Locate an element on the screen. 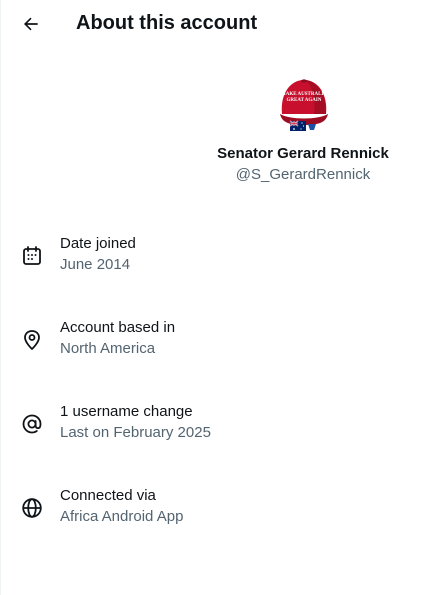 This screenshot has width=431, height=595. detail-value: Africa Android App is located at coordinates (122, 516).